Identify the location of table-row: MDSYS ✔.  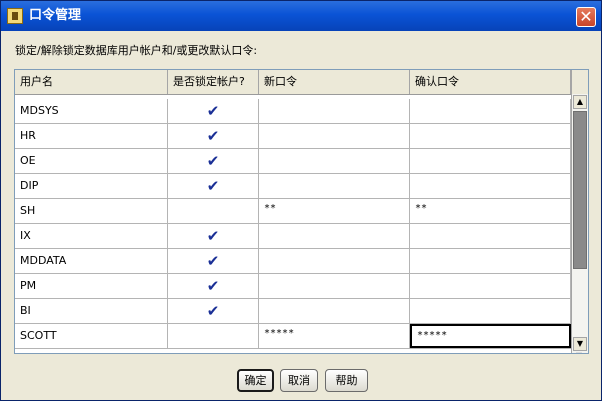
(293, 111).